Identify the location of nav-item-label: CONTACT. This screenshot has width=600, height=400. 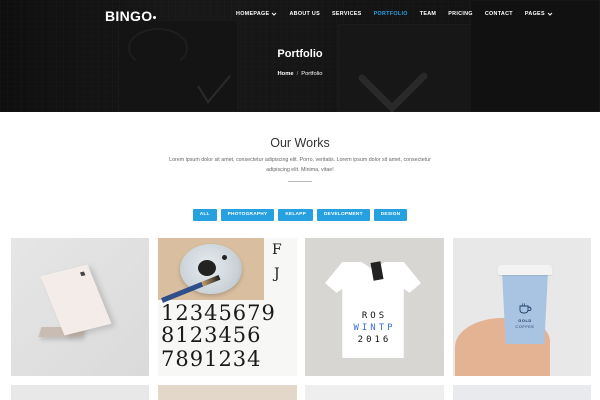
(498, 14).